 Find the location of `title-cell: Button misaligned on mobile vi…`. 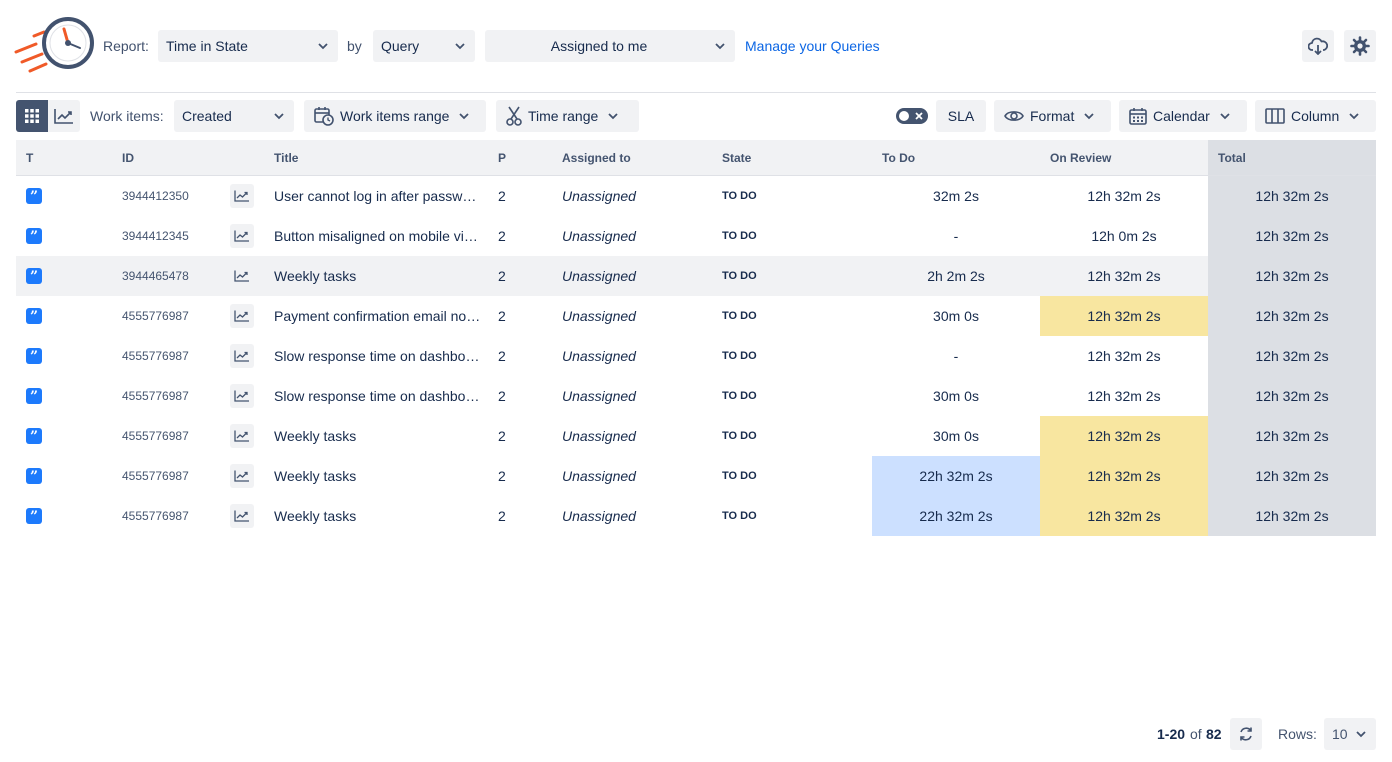

title-cell: Button misaligned on mobile vi… is located at coordinates (379, 236).